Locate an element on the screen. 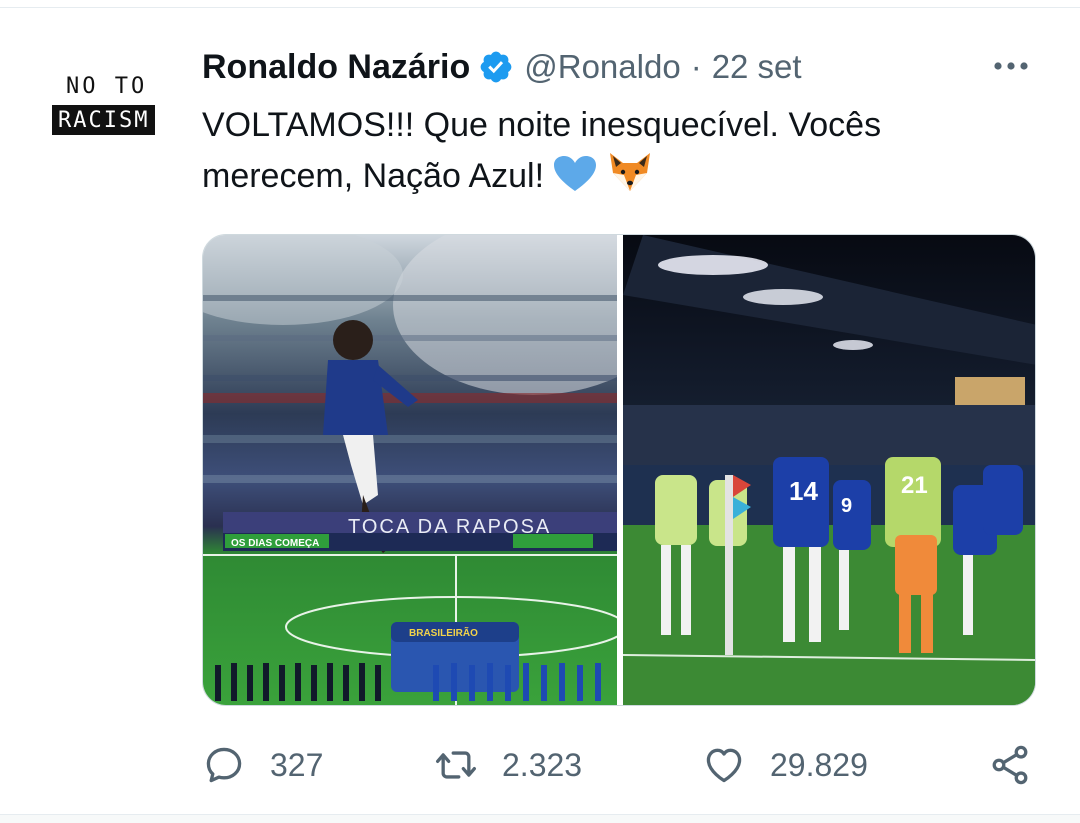 Image resolution: width=1080 pixels, height=823 pixels. top-divider is located at coordinates (540, 4).